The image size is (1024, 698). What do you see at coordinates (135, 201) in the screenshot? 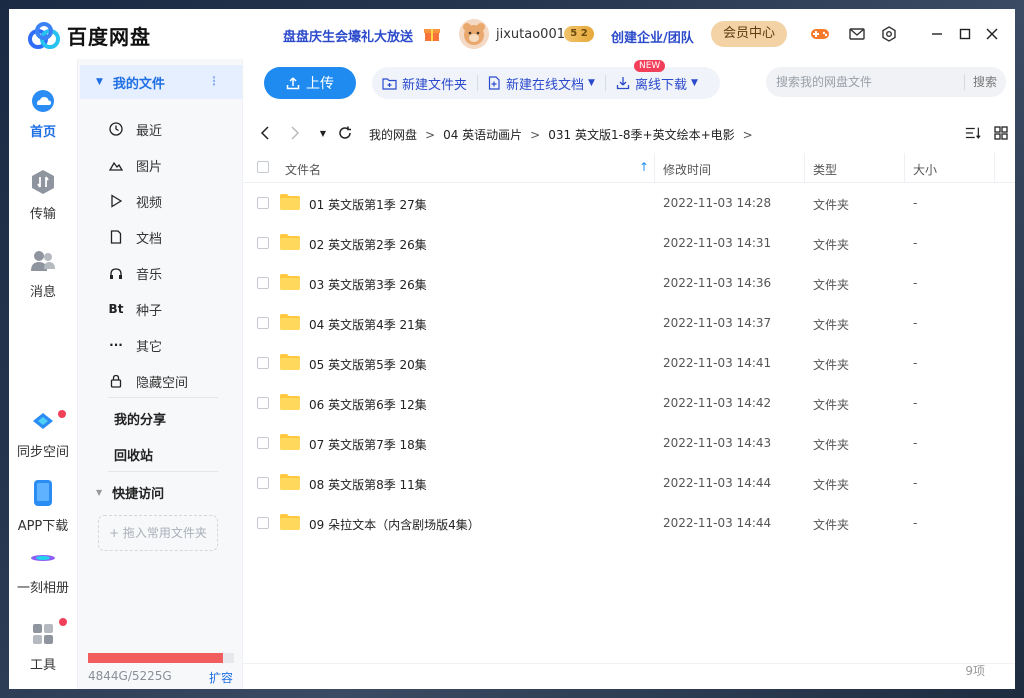
I see `sidebar-item-videos: 视频` at bounding box center [135, 201].